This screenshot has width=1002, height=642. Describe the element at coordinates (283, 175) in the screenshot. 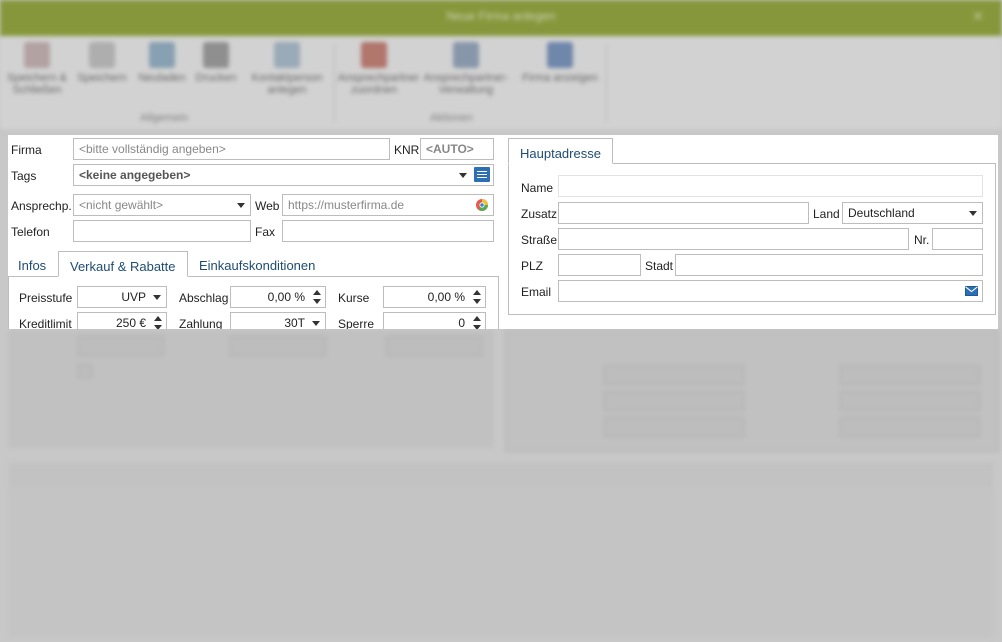

I see `tags-select: <keine angegeben>` at that location.